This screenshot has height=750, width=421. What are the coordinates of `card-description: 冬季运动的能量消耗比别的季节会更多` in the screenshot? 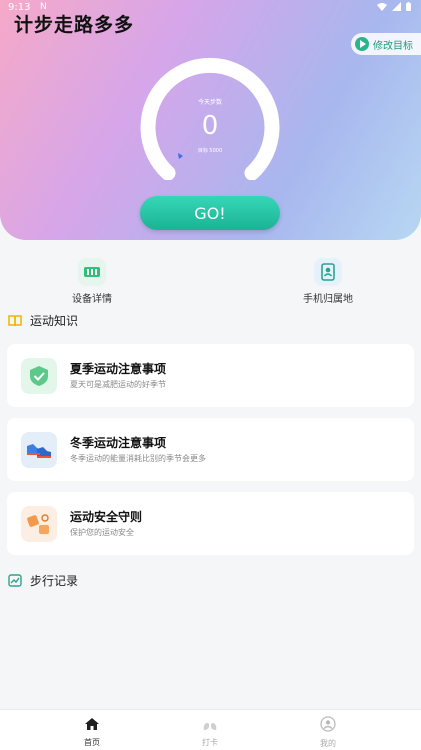 It's located at (138, 458).